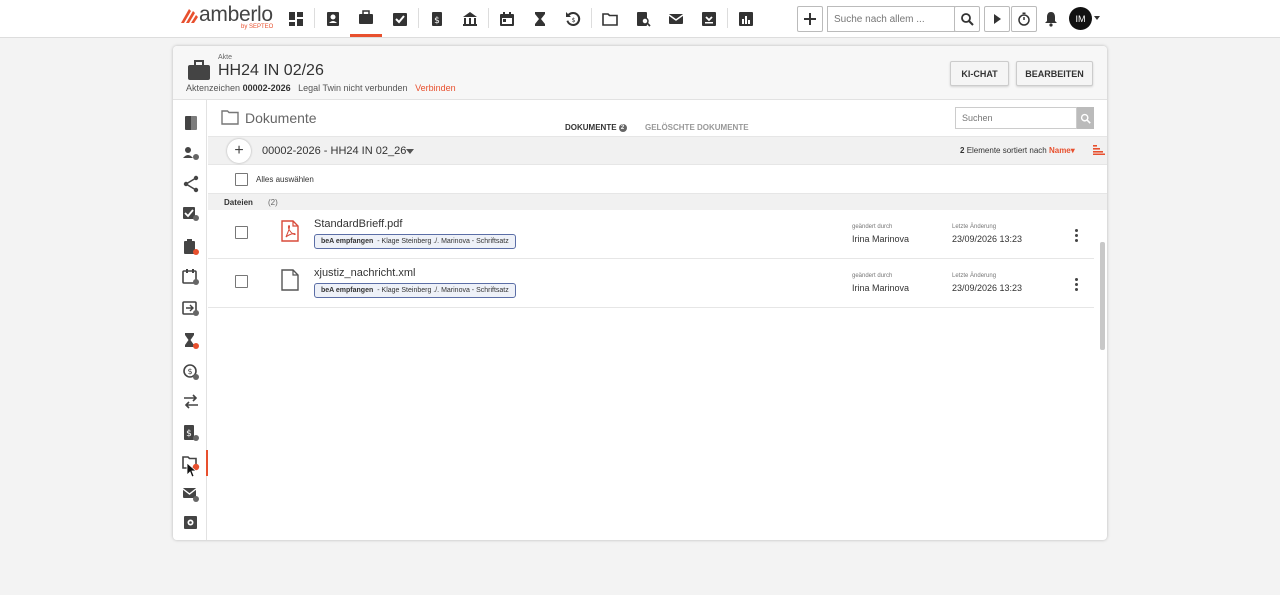 This screenshot has height=595, width=1280. Describe the element at coordinates (238, 202) in the screenshot. I see `group-label: Dateien` at that location.